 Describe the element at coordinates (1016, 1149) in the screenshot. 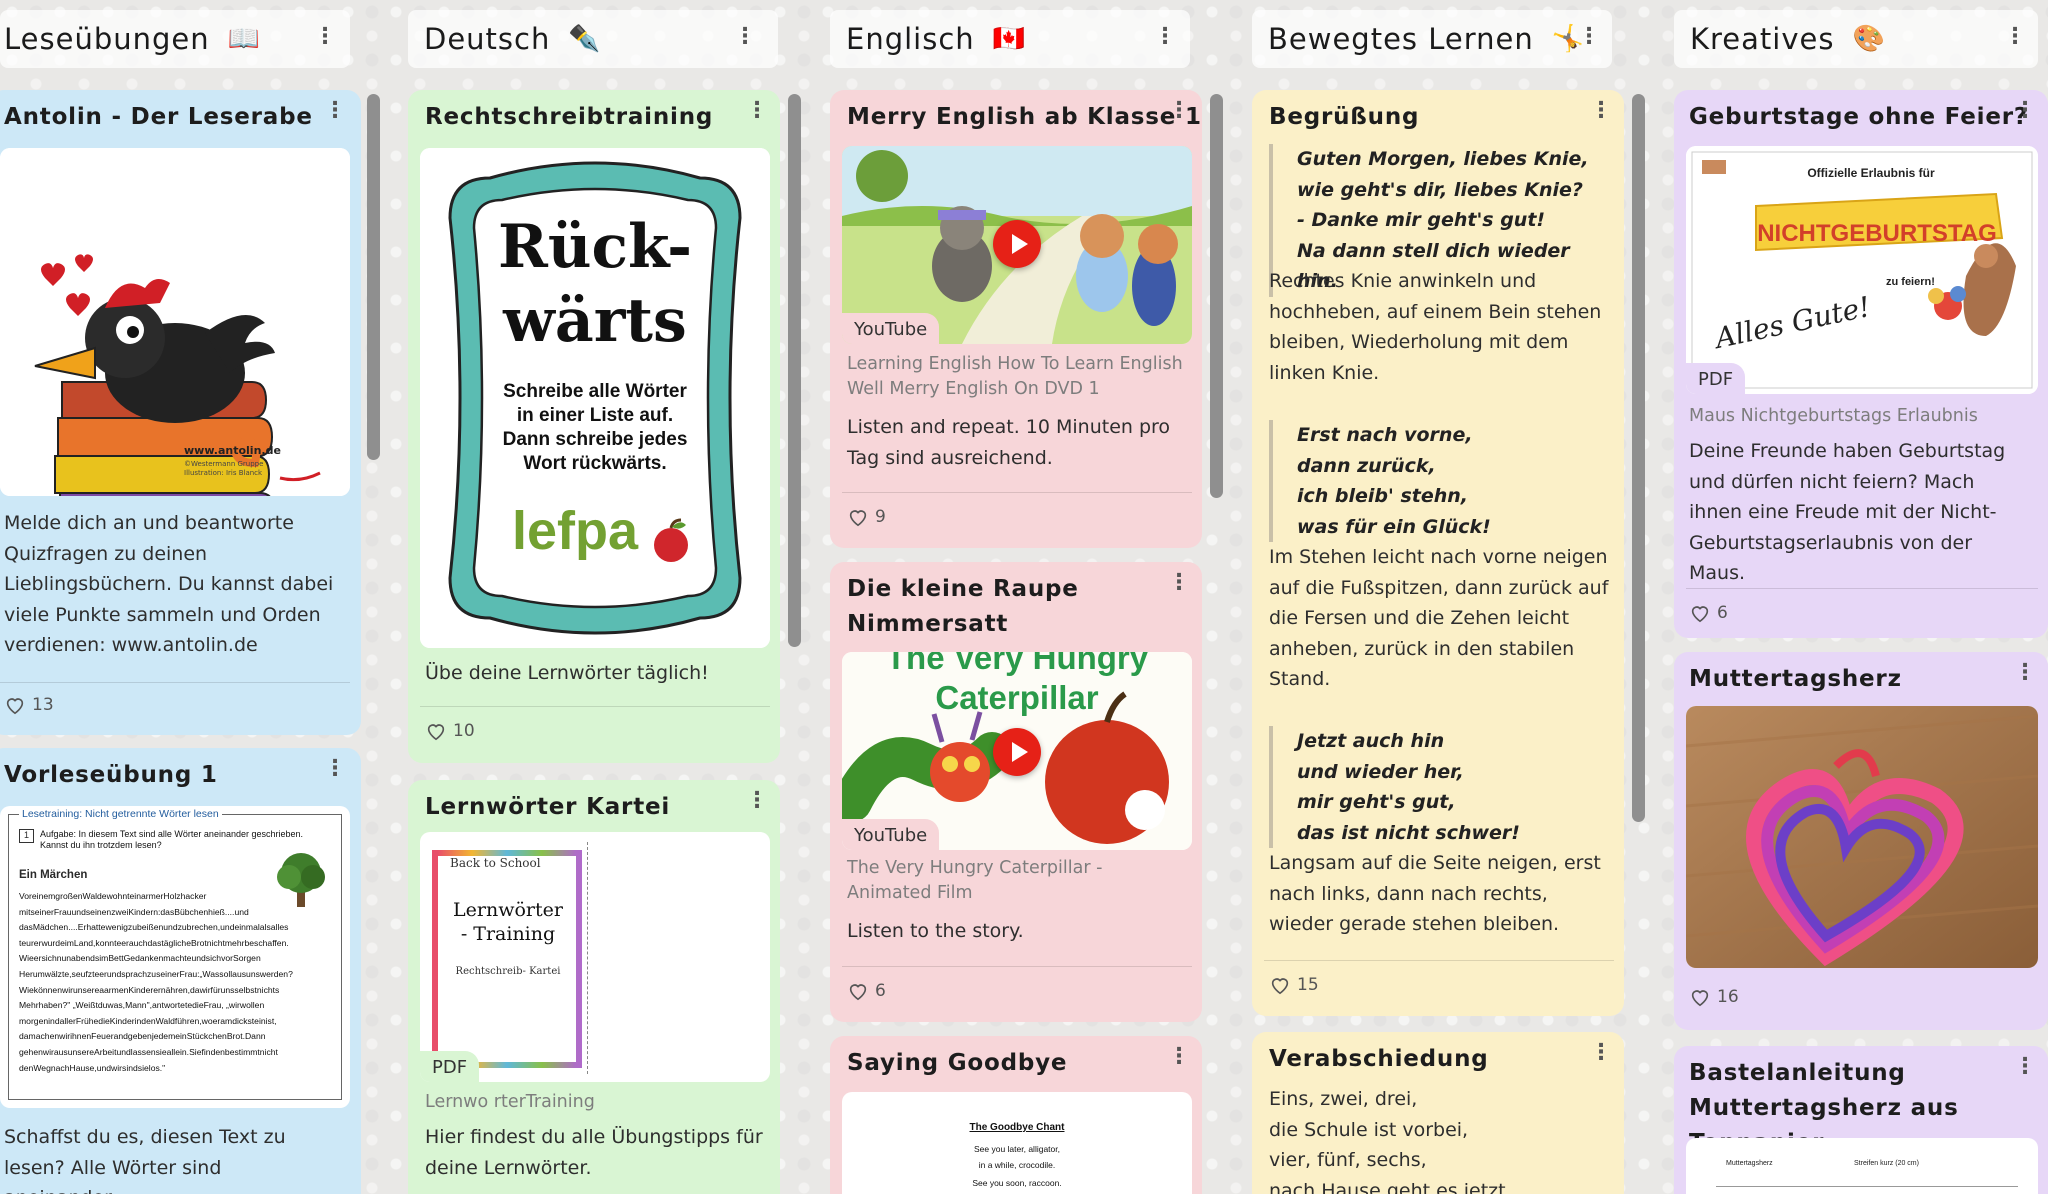

I see `doc-line: See you later, alligator,` at that location.